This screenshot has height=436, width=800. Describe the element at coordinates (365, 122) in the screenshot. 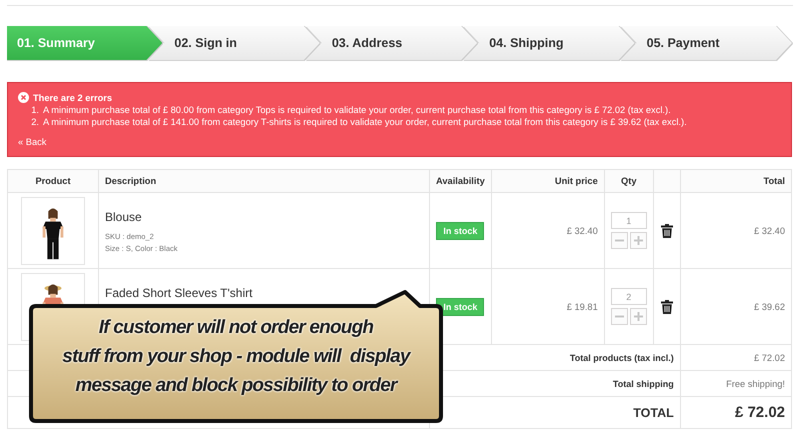

I see `error-message: A minimum purchase total of £ 141.00 from category T-shirts is required to validate your order, current purchase total from this category is £ 39.62 (tax excl.).` at that location.